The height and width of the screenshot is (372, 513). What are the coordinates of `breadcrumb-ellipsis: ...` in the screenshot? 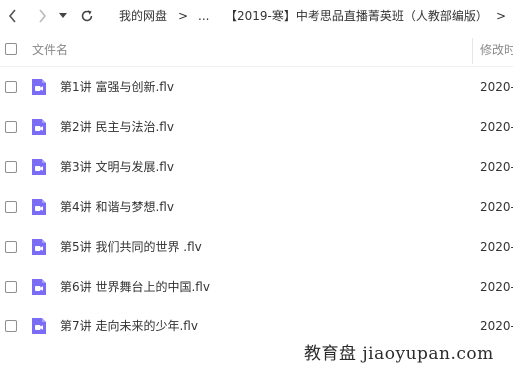 It's located at (203, 16).